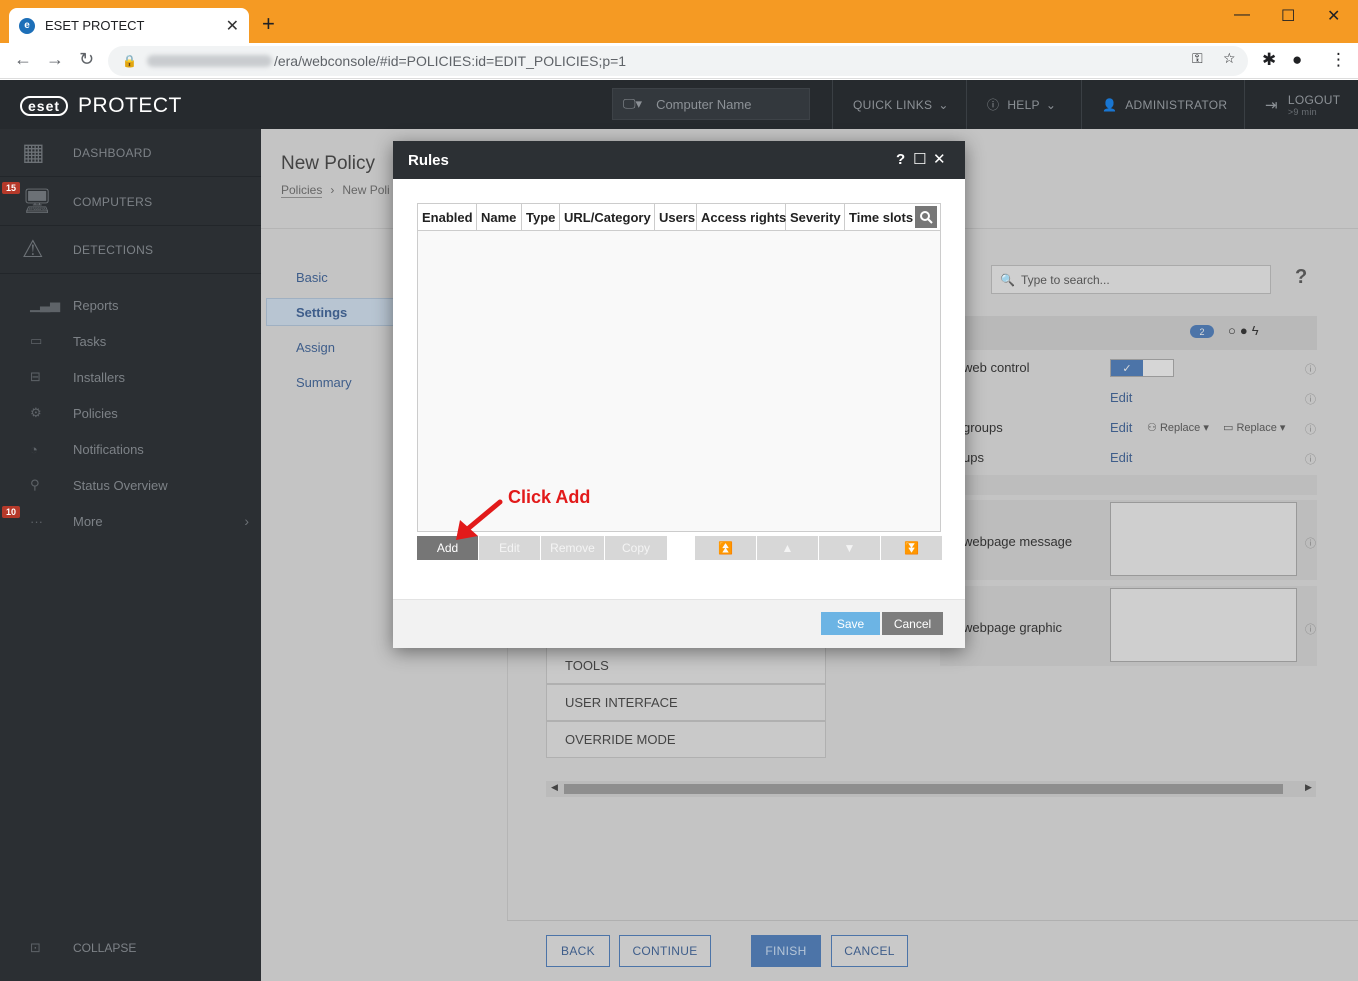 The image size is (1358, 981). Describe the element at coordinates (1297, 60) in the screenshot. I see `profile-avatar-icon: ●` at that location.